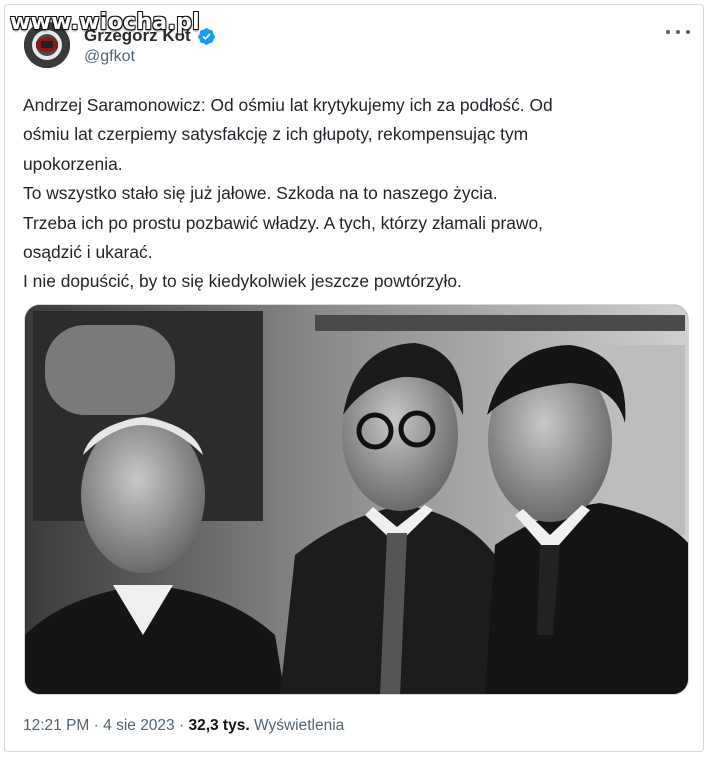 Image resolution: width=709 pixels, height=757 pixels. What do you see at coordinates (678, 32) in the screenshot?
I see `more-options-icon` at bounding box center [678, 32].